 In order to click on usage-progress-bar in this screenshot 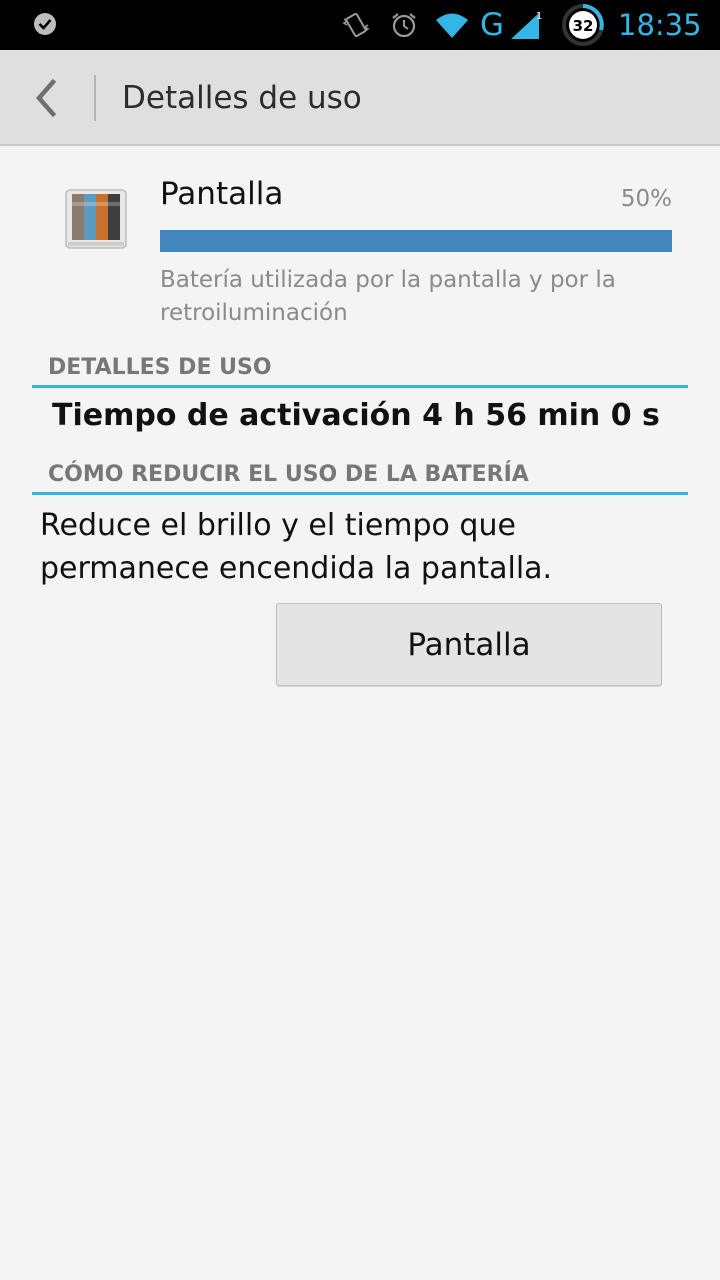, I will do `click(416, 241)`.